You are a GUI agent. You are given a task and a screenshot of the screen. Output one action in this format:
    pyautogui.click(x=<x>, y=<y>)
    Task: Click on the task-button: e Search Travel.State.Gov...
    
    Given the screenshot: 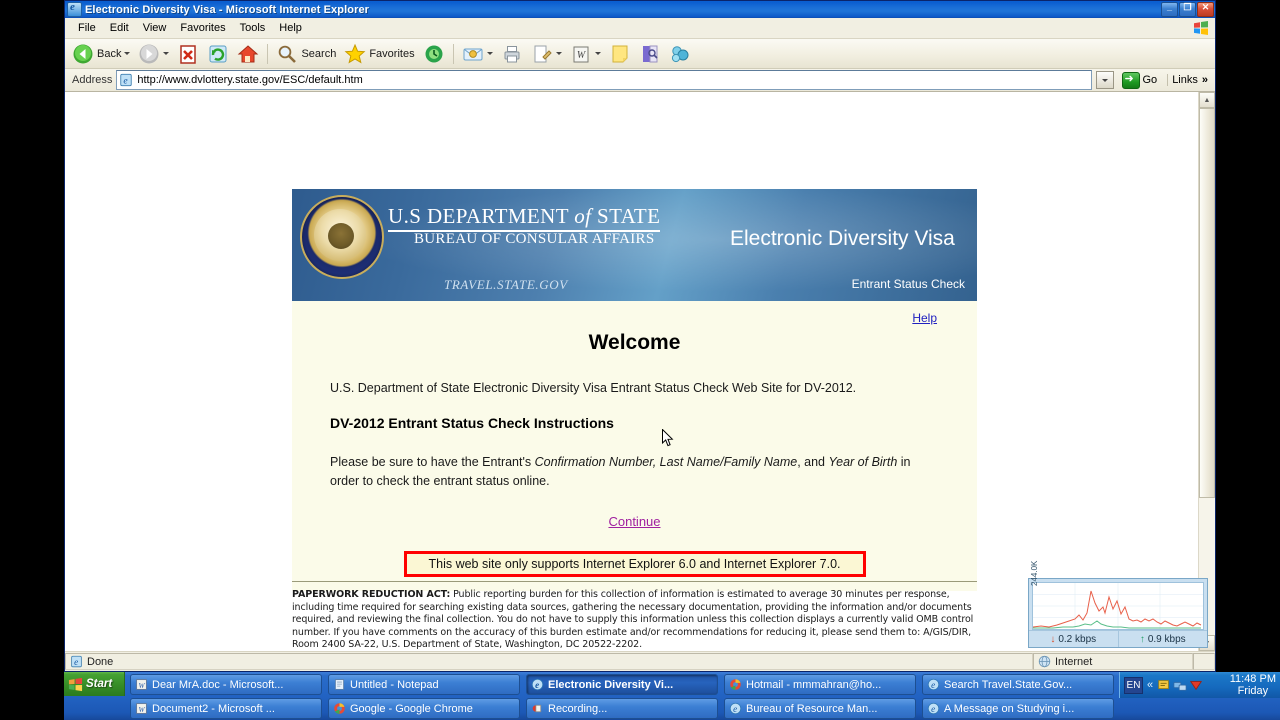 What is the action you would take?
    pyautogui.click(x=1018, y=684)
    